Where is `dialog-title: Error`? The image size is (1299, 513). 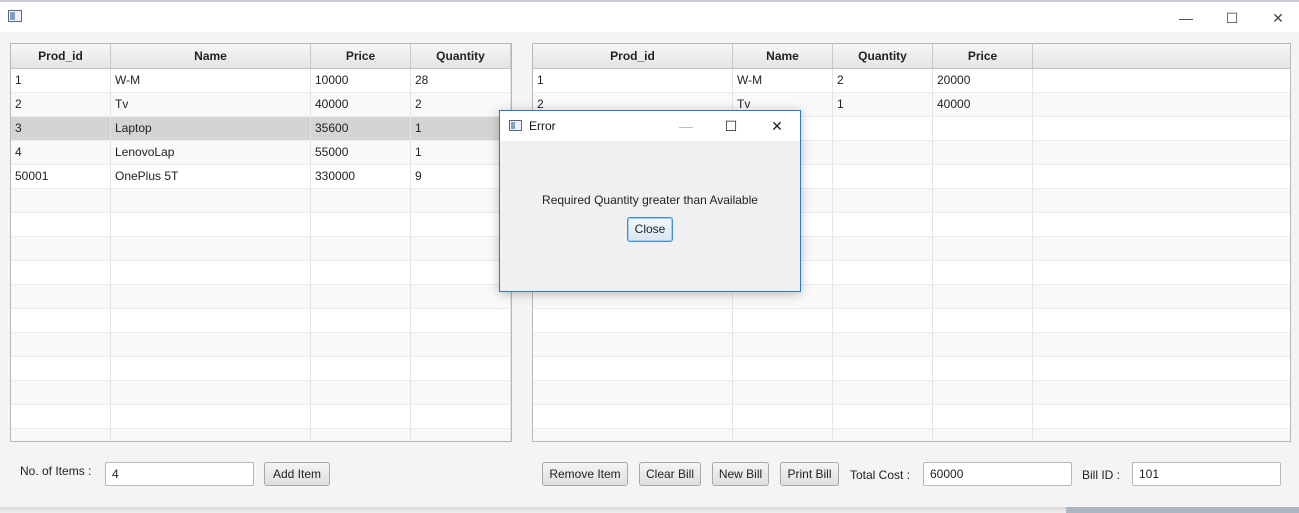
dialog-title: Error is located at coordinates (542, 126).